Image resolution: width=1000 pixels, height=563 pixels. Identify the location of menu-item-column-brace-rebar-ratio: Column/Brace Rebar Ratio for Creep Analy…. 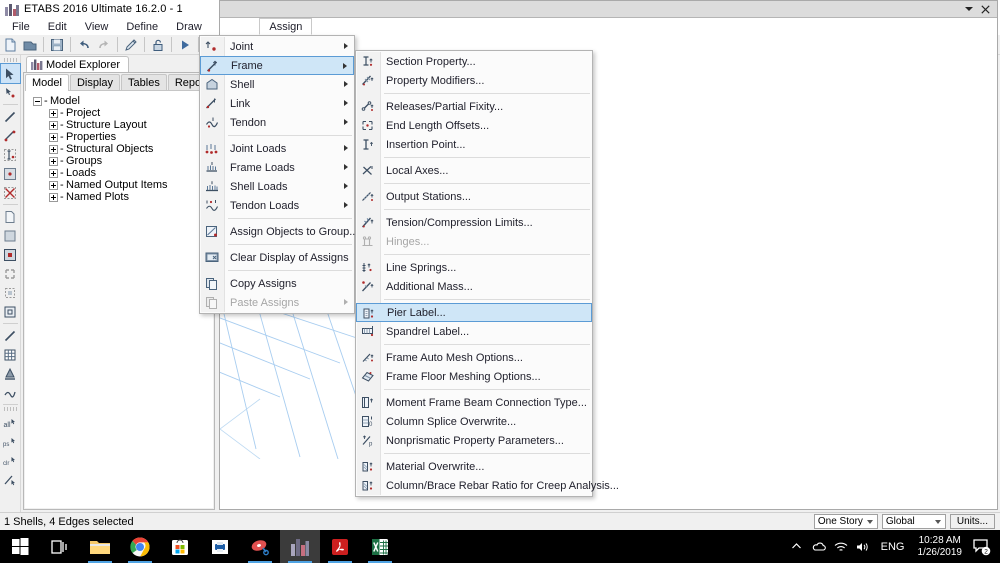
(487, 485).